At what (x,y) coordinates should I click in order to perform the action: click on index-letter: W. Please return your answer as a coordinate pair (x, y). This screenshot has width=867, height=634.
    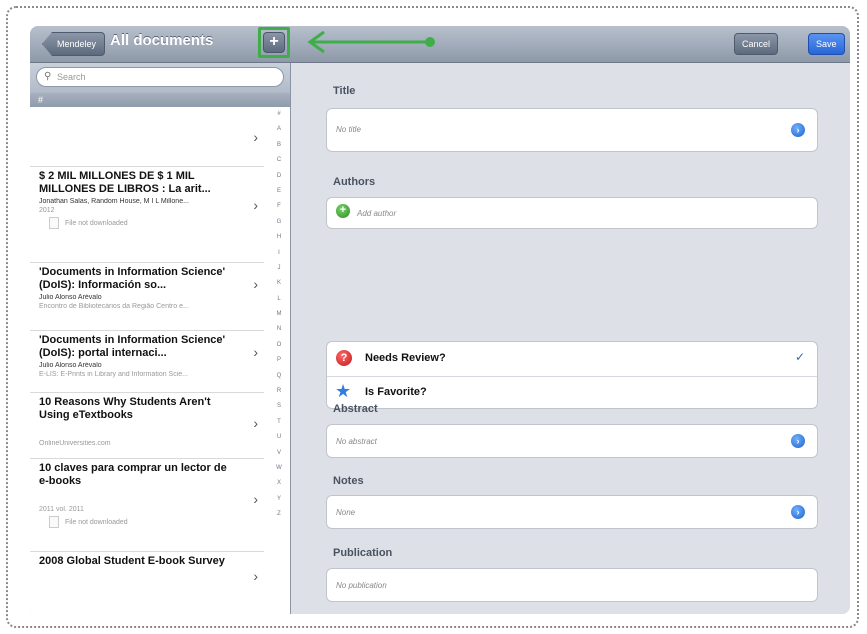
    Looking at the image, I should click on (279, 468).